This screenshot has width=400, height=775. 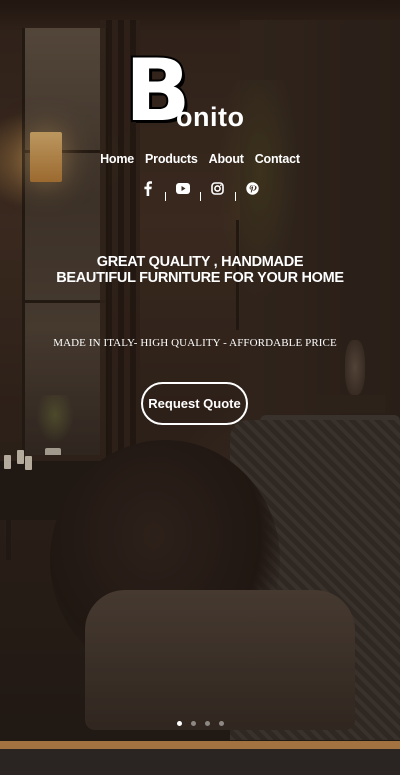 I want to click on nav-products: Products, so click(x=171, y=159).